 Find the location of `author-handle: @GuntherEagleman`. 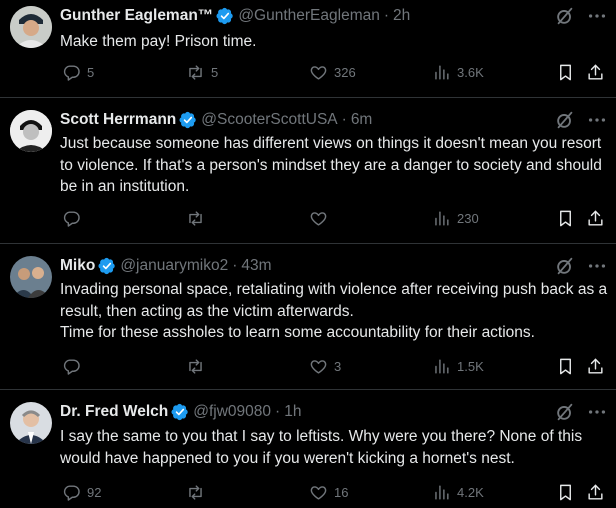

author-handle: @GuntherEagleman is located at coordinates (309, 16).